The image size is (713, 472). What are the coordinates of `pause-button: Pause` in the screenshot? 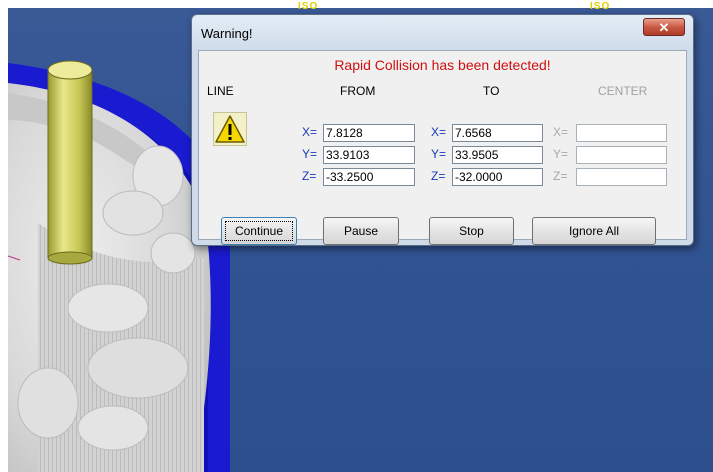 It's located at (361, 231).